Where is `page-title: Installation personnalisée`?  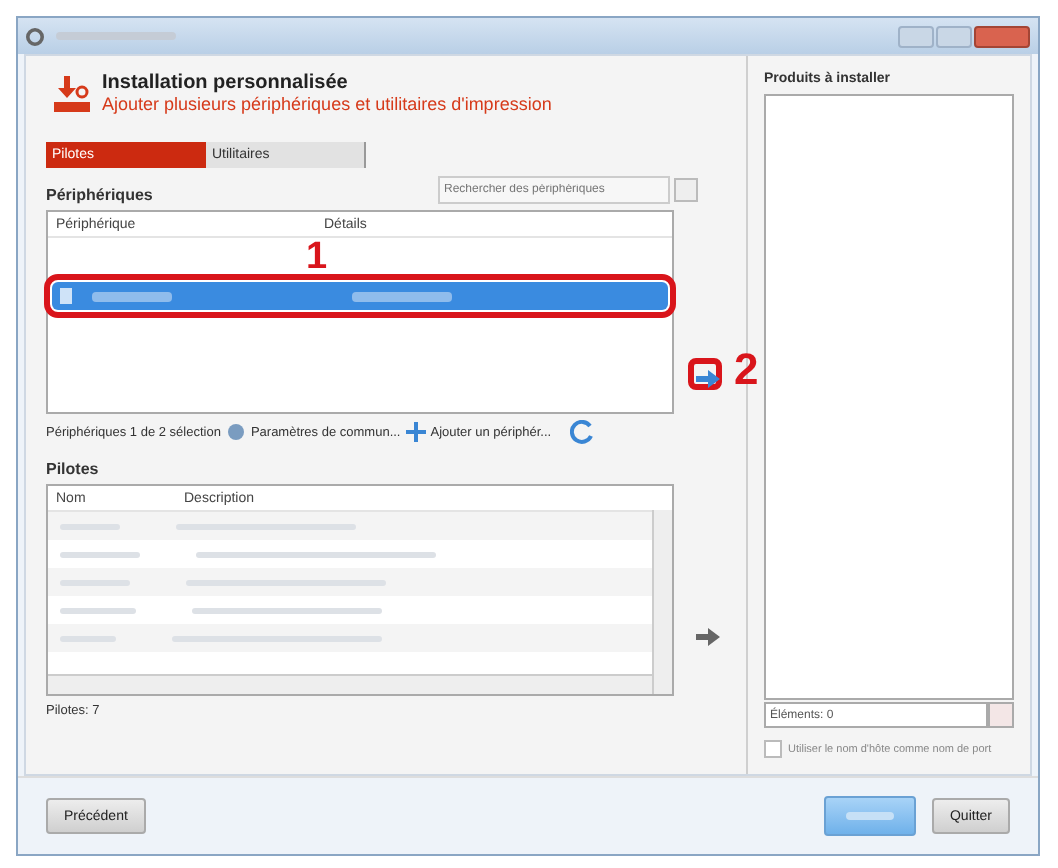 page-title: Installation personnalisée is located at coordinates (226, 83).